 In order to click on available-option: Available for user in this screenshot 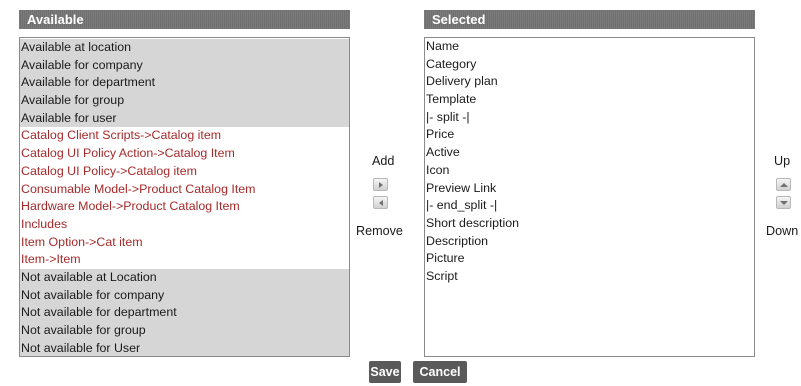, I will do `click(184, 118)`.